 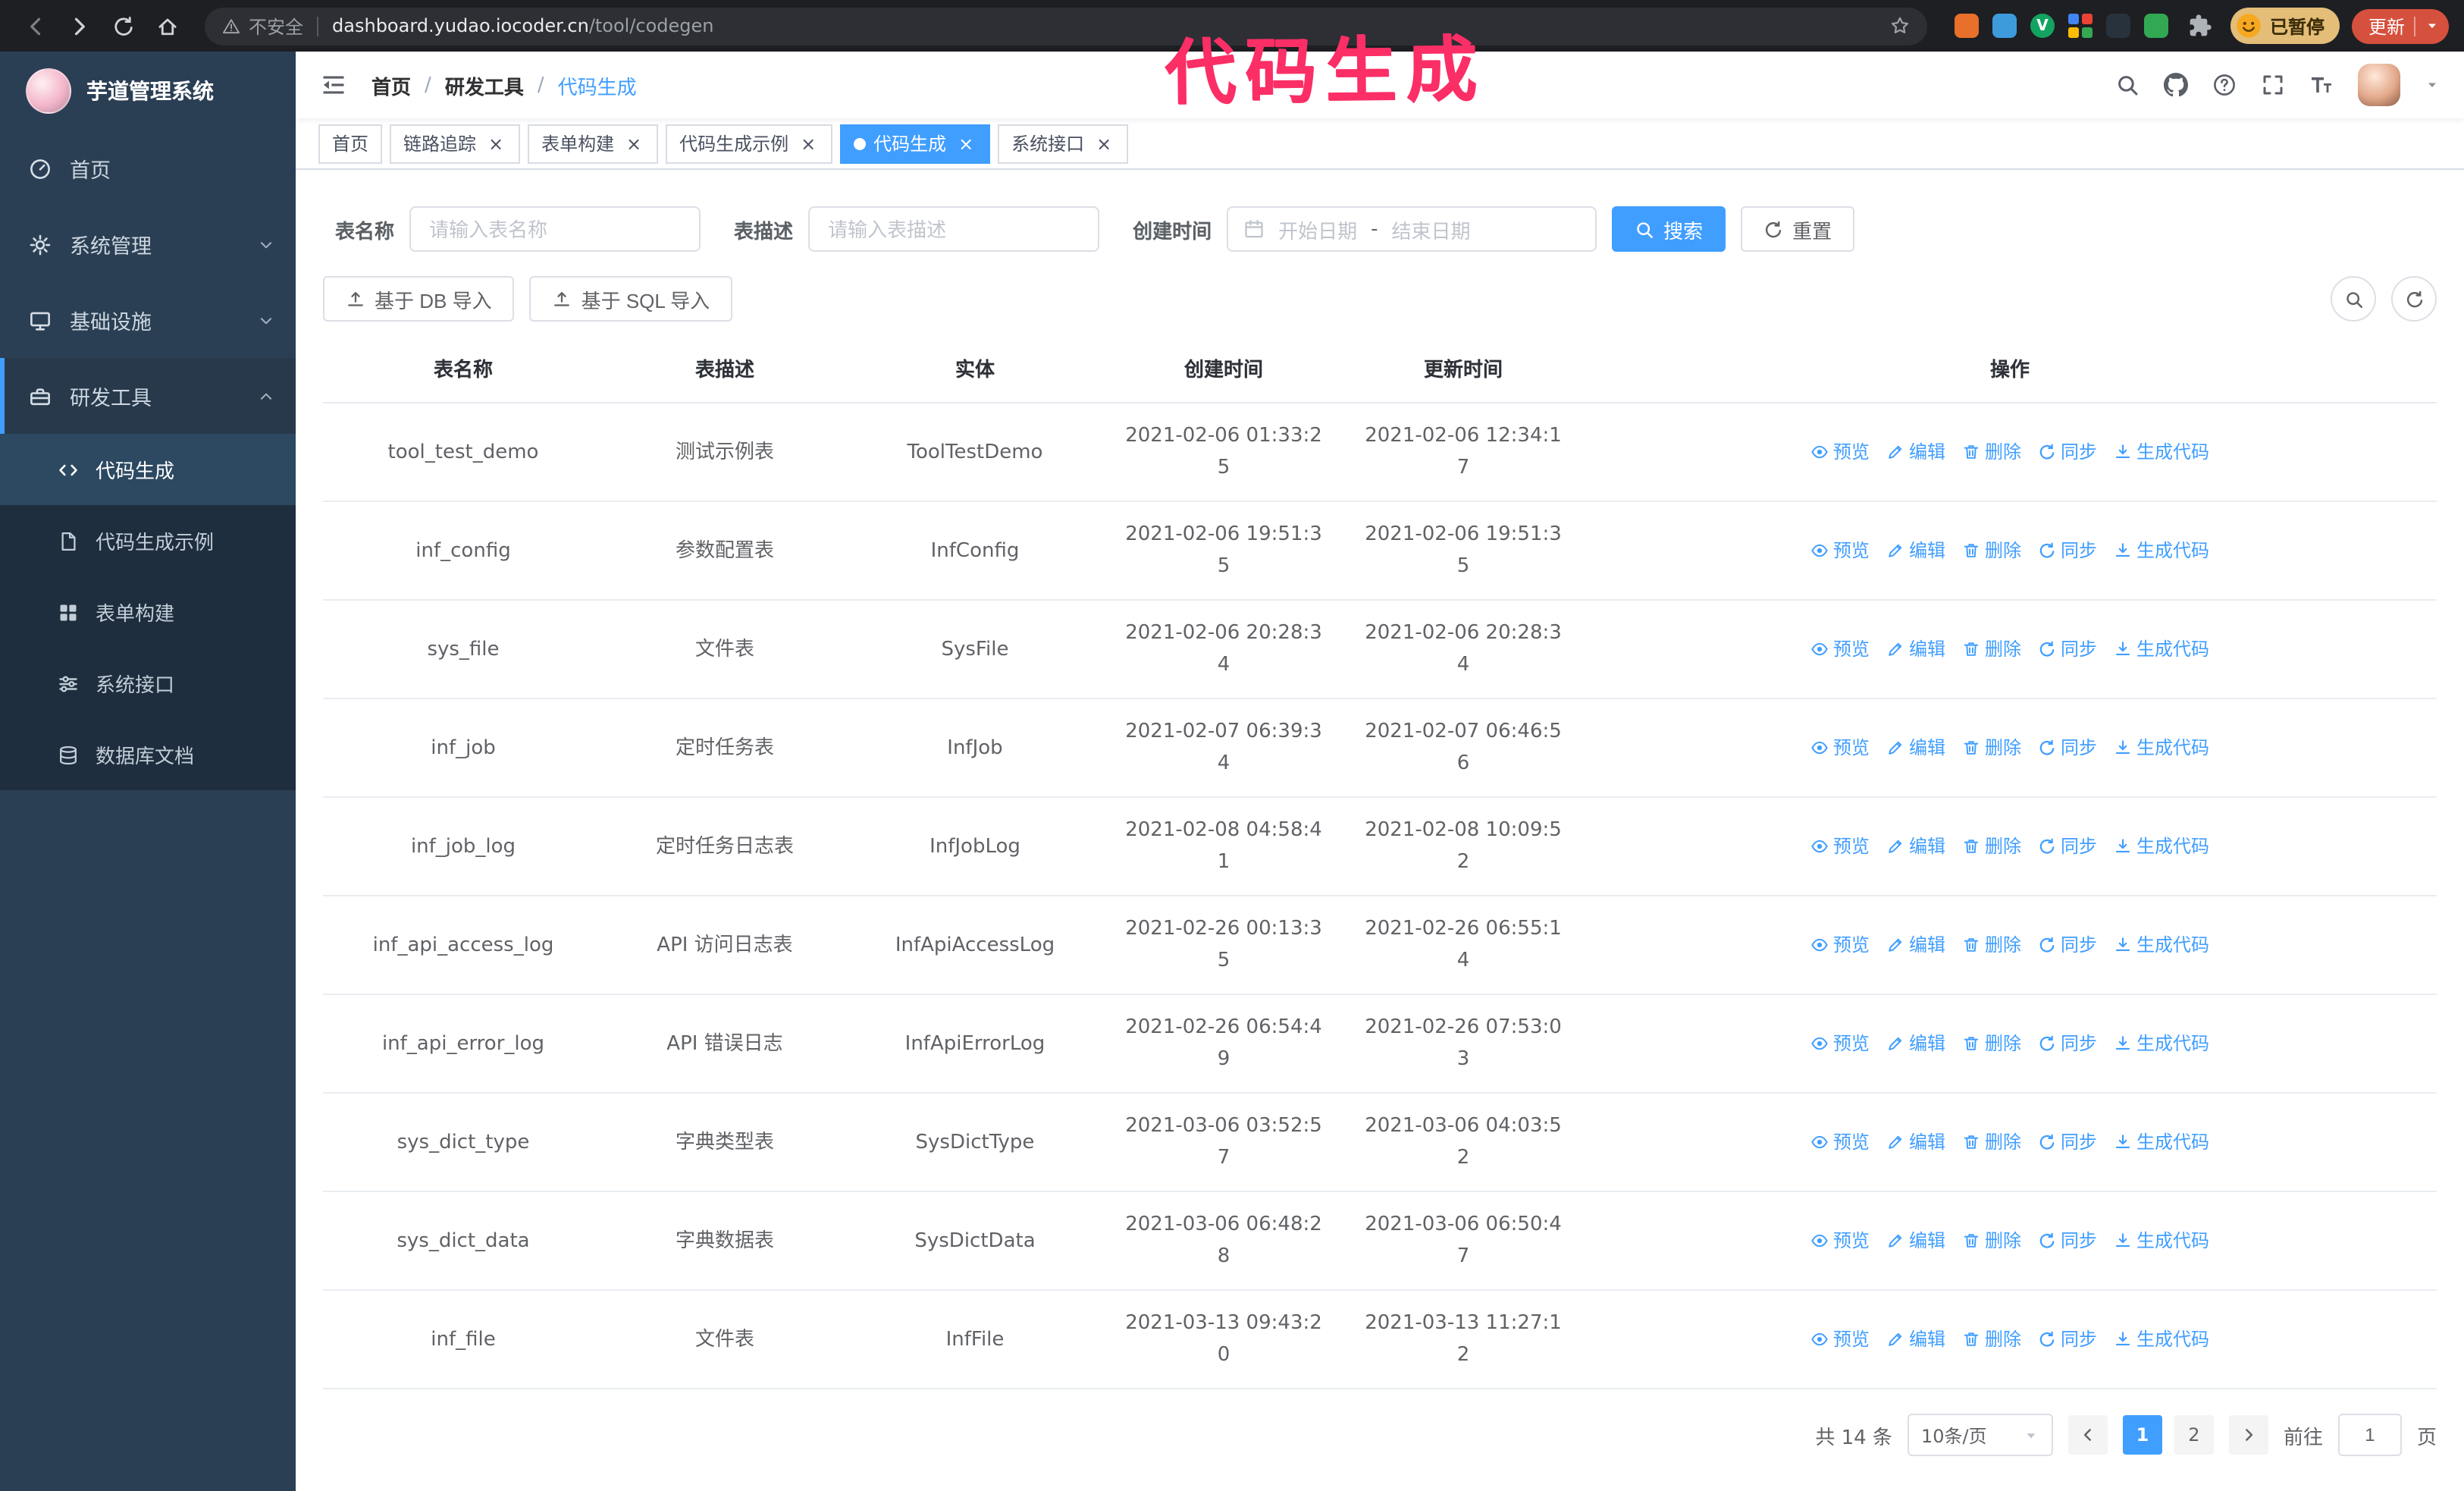 I want to click on table-name-input, so click(x=555, y=229).